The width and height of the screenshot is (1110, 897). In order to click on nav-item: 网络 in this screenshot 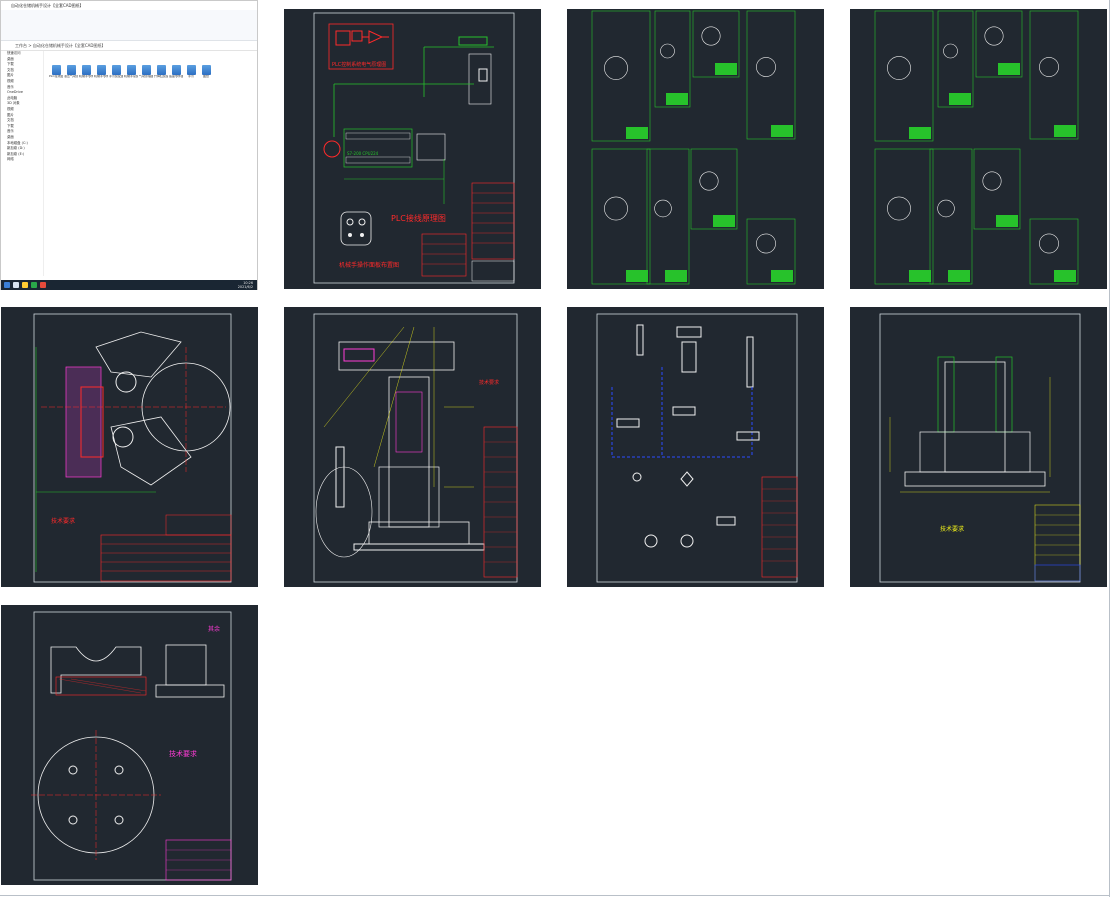, I will do `click(22, 160)`.